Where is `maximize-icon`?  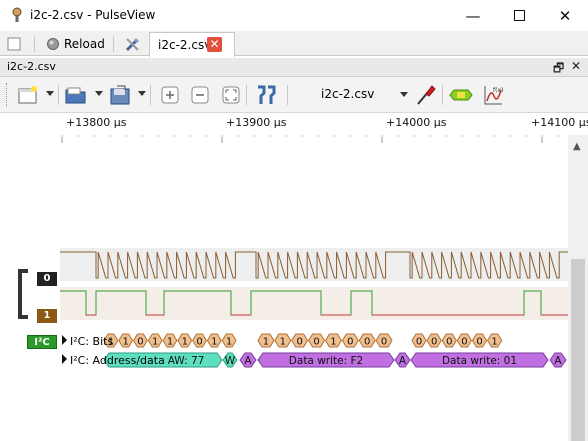
maximize-icon is located at coordinates (519, 15).